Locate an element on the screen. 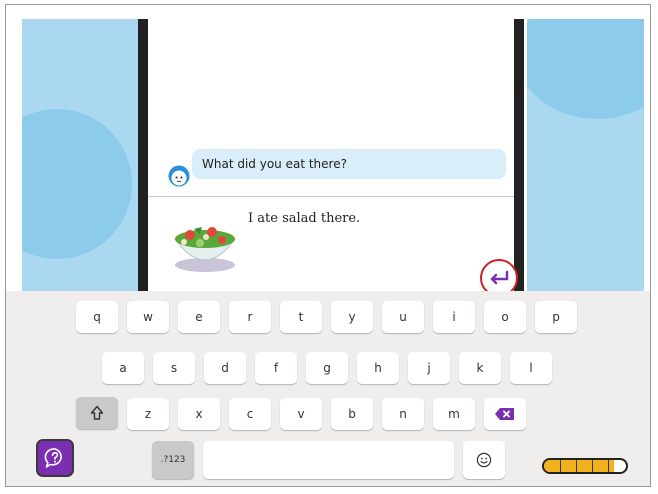  key-e: e is located at coordinates (199, 317).